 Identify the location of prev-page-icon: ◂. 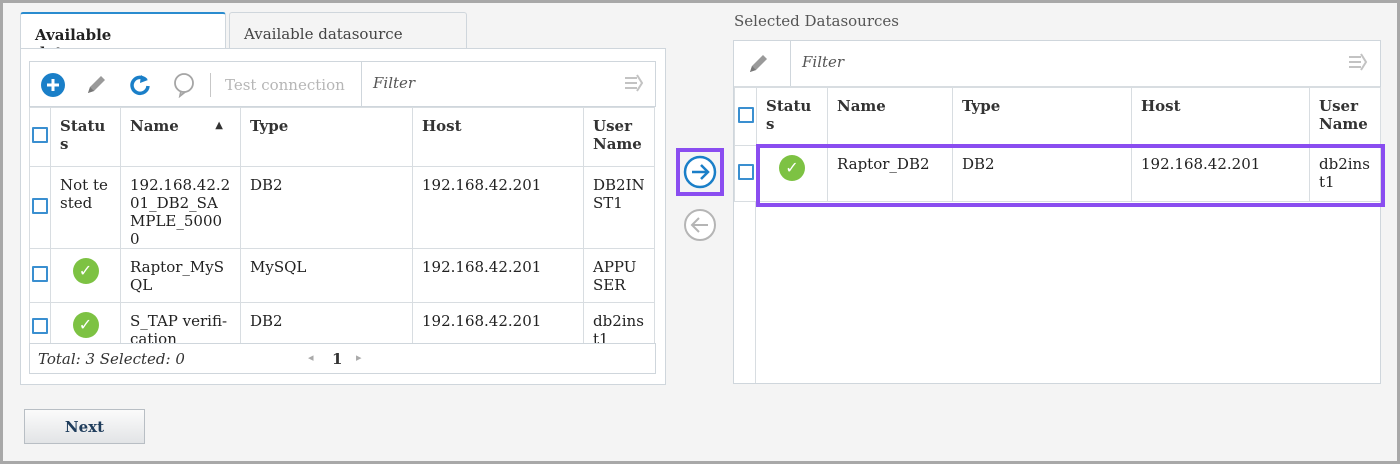
(311, 357).